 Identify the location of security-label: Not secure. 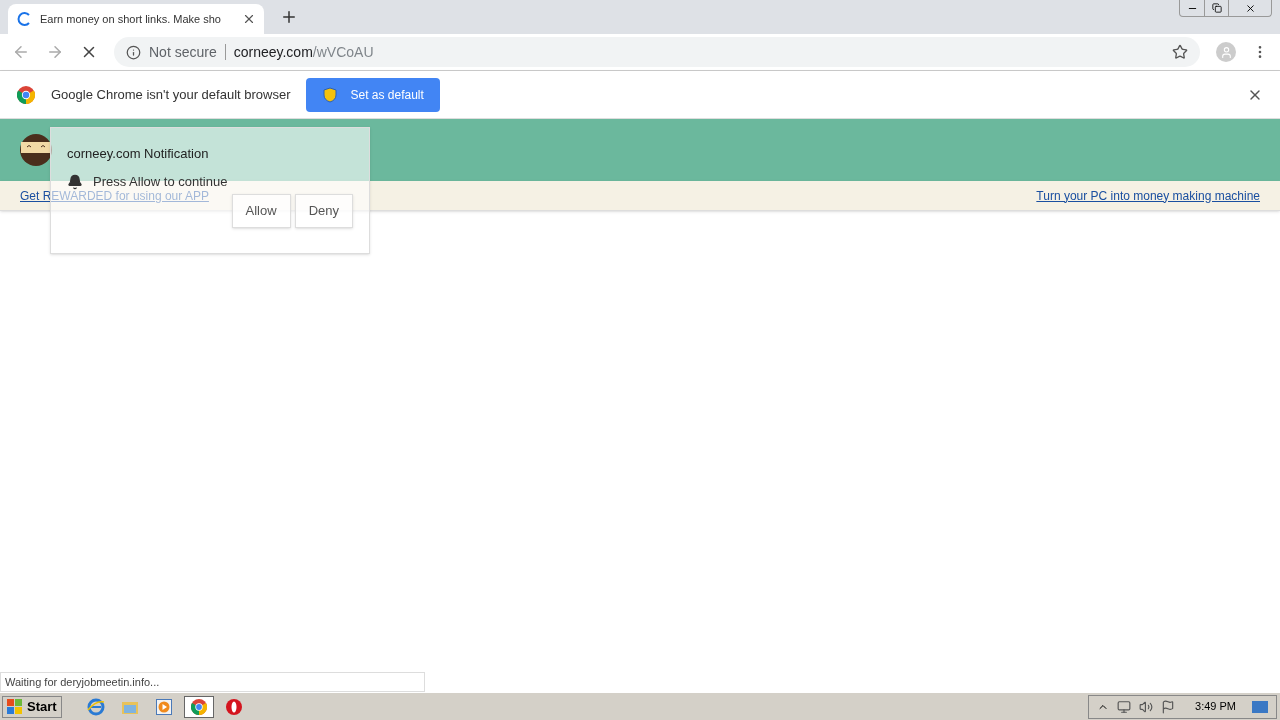
(183, 52).